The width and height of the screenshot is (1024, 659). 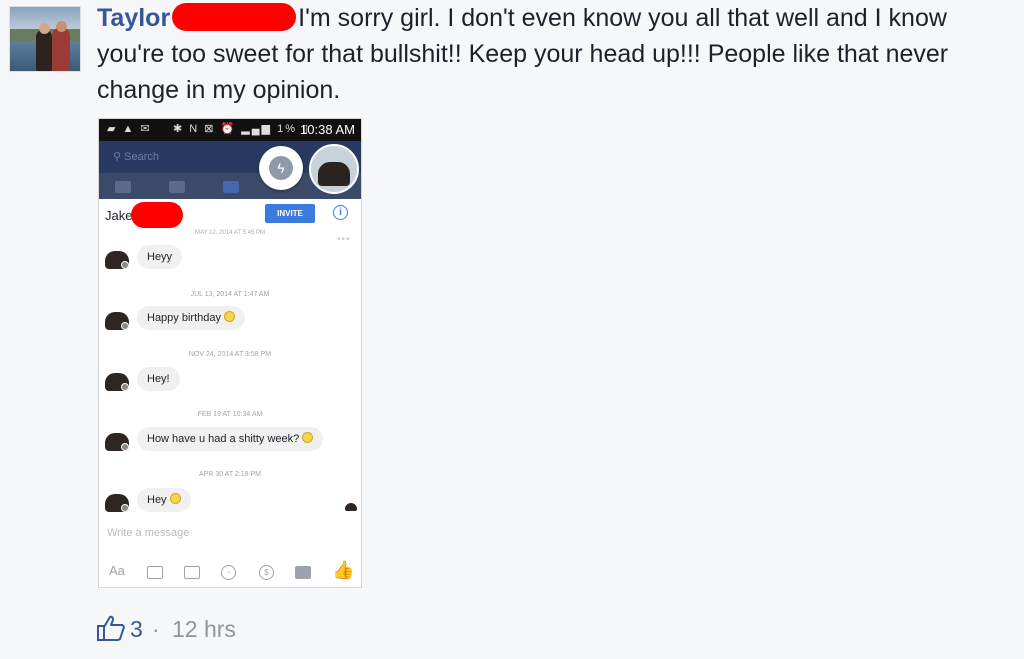 I want to click on commenter-avatar, so click(x=45, y=39).